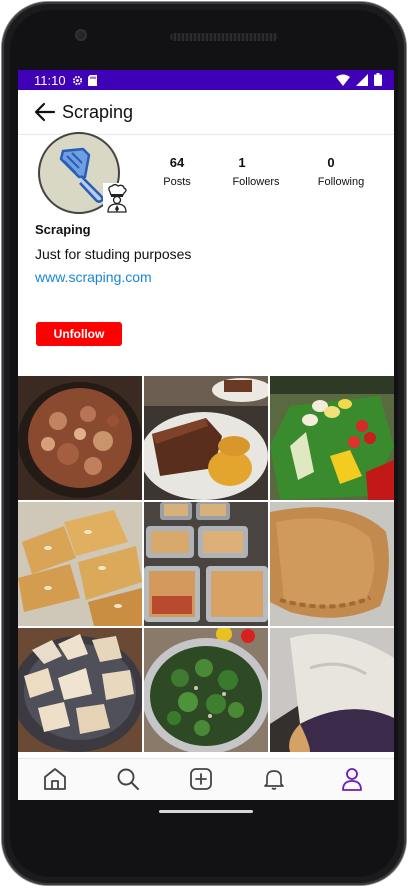 This screenshot has width=410, height=889. What do you see at coordinates (79, 334) in the screenshot?
I see `unfollow-button: Unfollow` at bounding box center [79, 334].